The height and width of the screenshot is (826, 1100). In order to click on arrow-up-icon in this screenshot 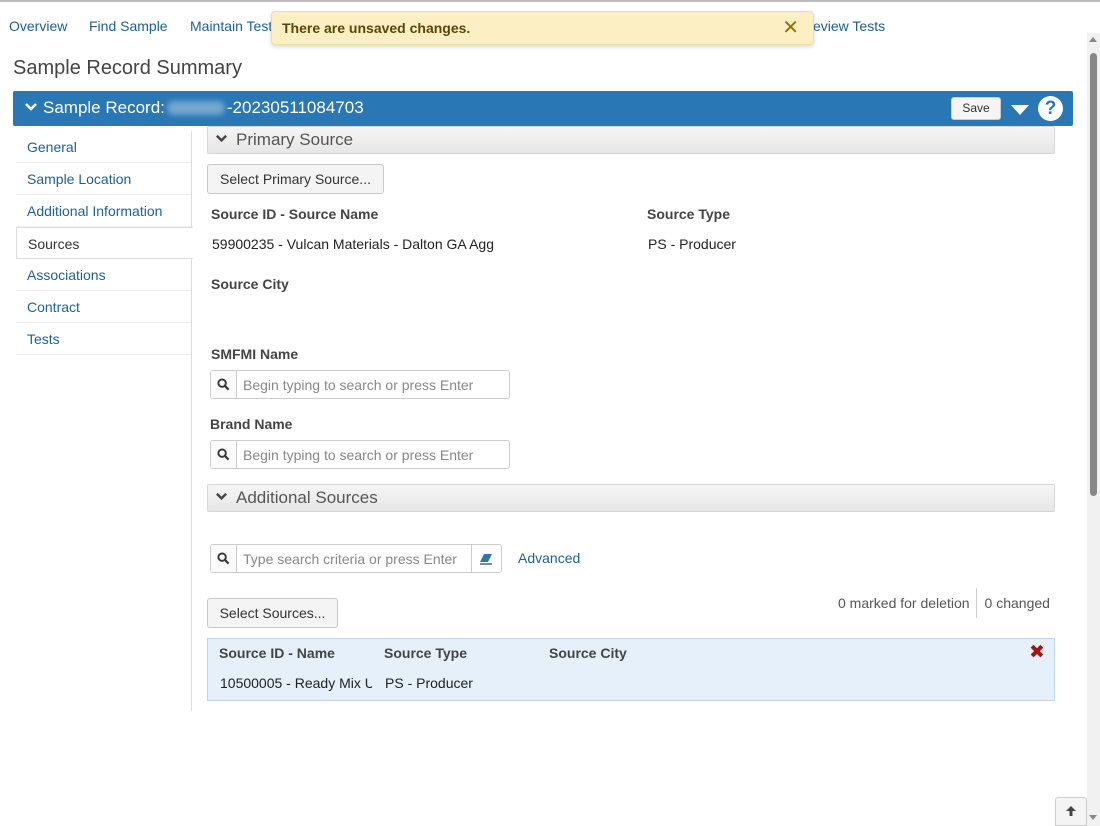, I will do `click(1071, 812)`.